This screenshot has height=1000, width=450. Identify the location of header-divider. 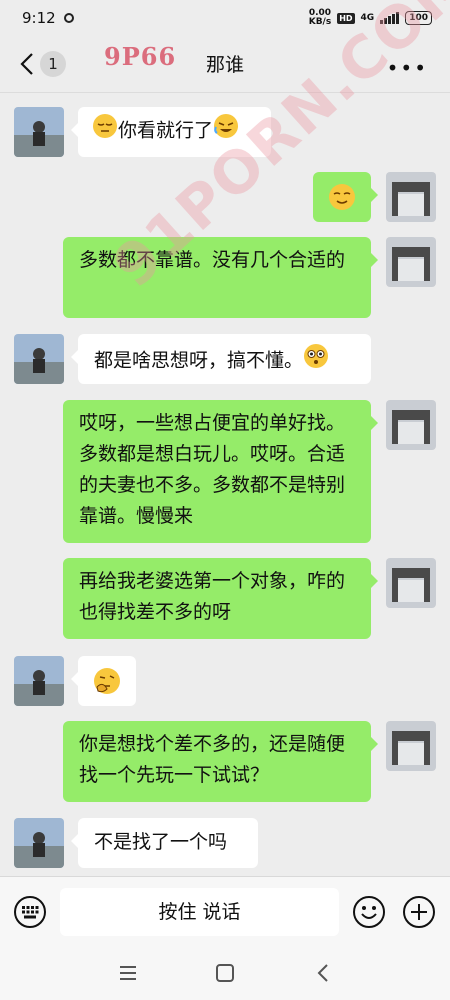
(225, 92).